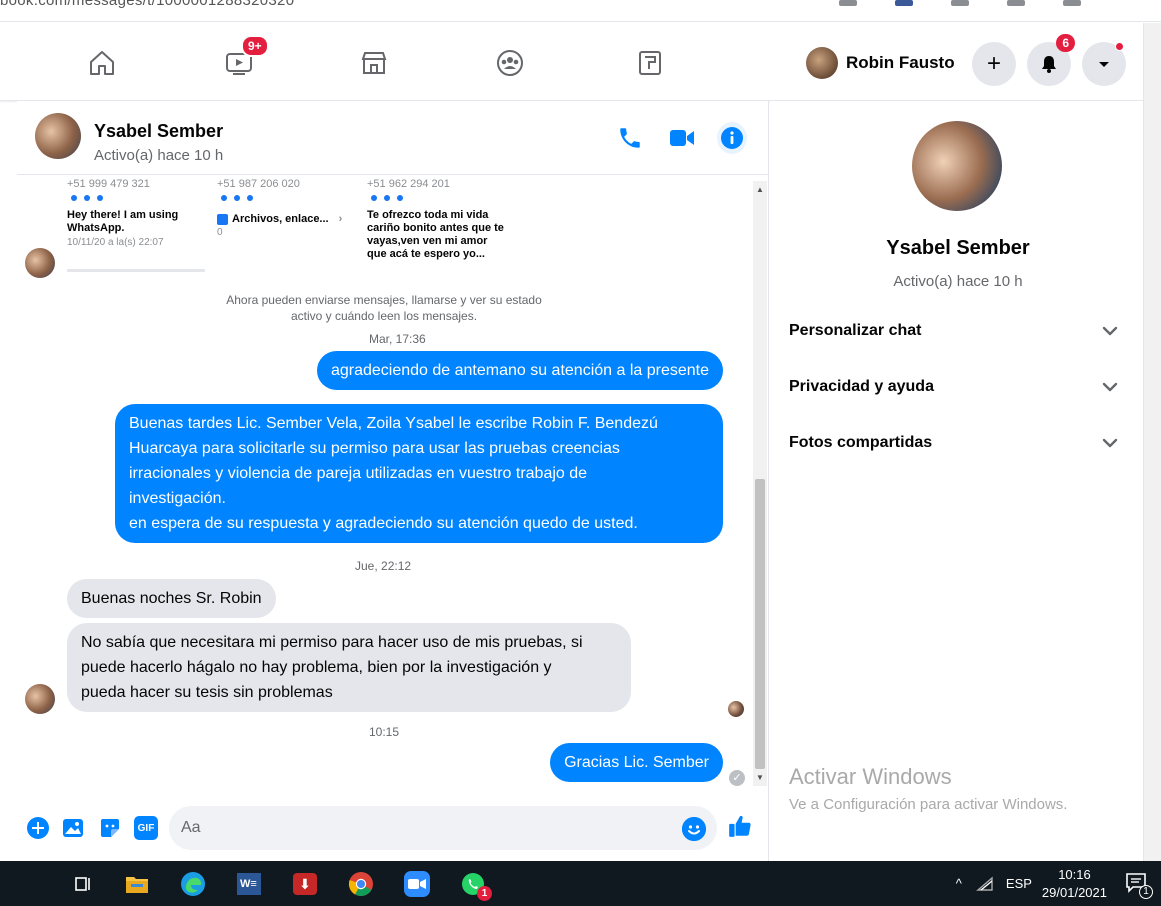  I want to click on section-customize-chat: Personalizar chat, so click(954, 331).